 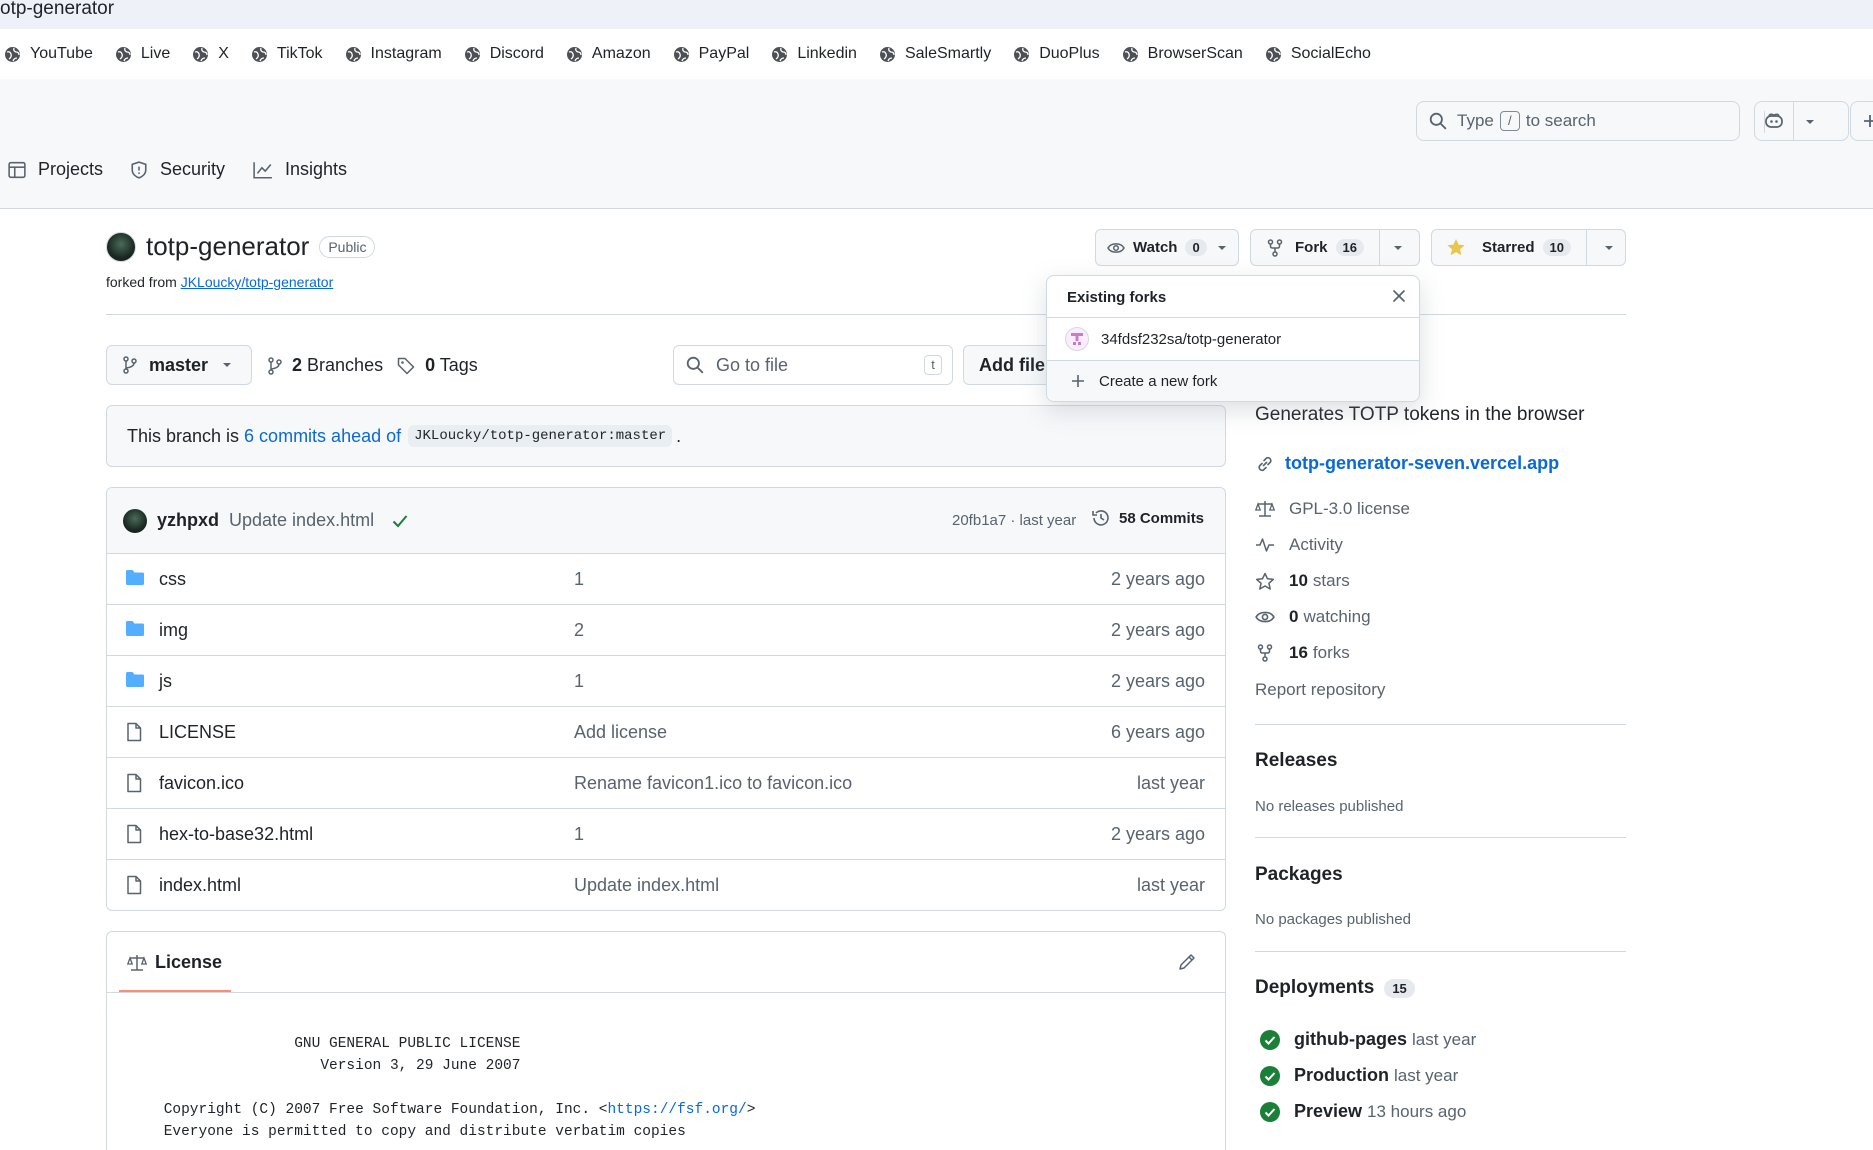 I want to click on file-commit-message: Add license, so click(x=620, y=732).